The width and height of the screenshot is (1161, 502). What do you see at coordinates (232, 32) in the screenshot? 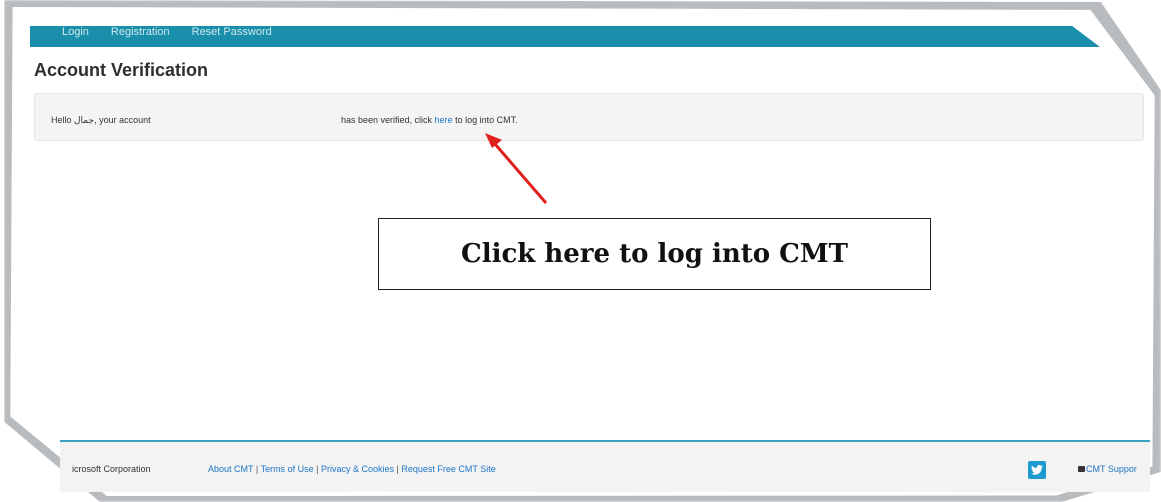
I see `nav-reset-password: Reset Password` at bounding box center [232, 32].